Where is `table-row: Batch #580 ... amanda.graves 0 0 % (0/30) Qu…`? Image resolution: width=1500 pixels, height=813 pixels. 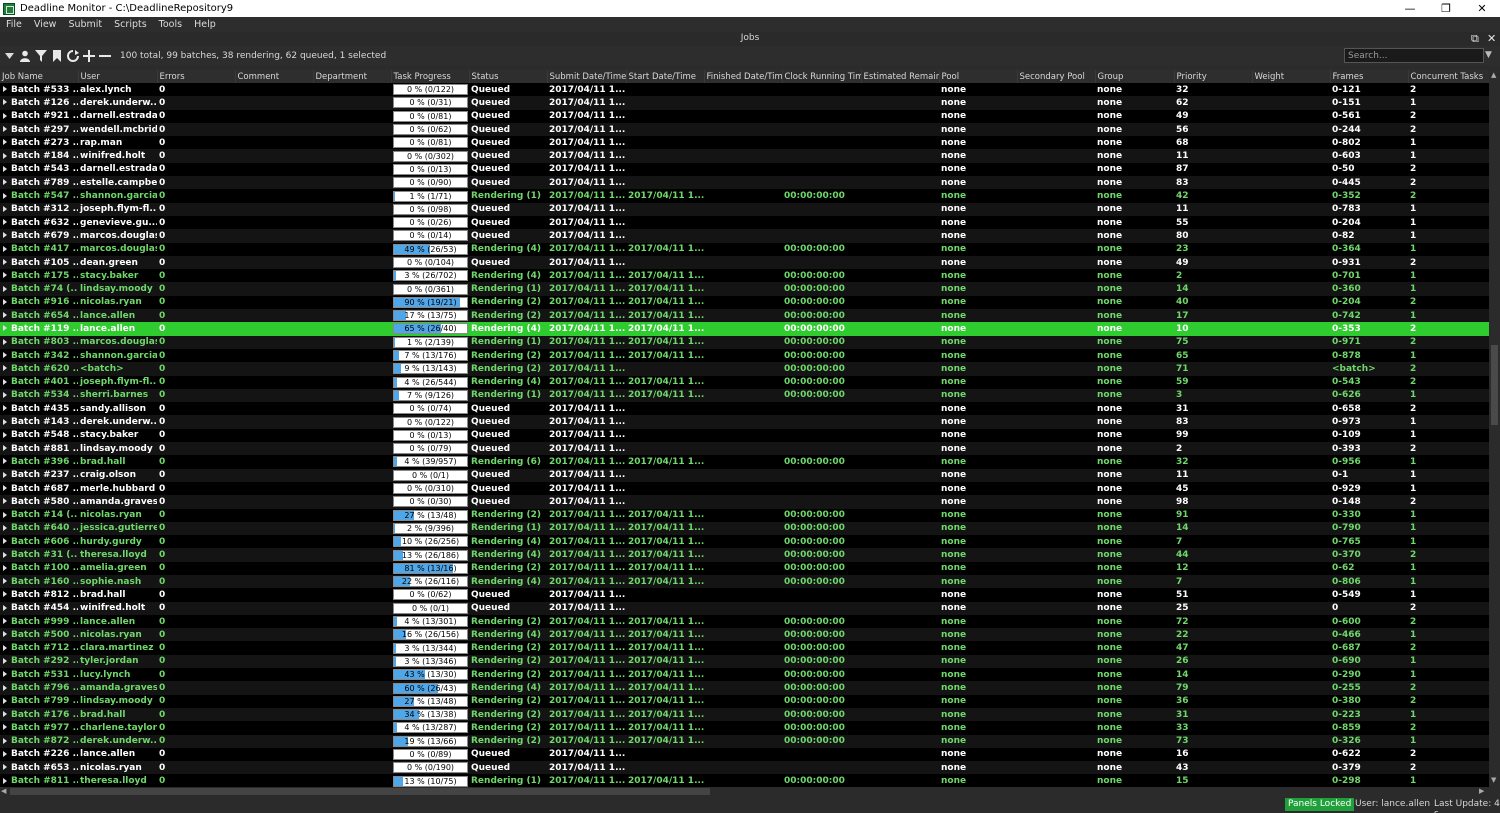
table-row: Batch #580 ... amanda.graves 0 0 % (0/30) Qu… is located at coordinates (744, 502).